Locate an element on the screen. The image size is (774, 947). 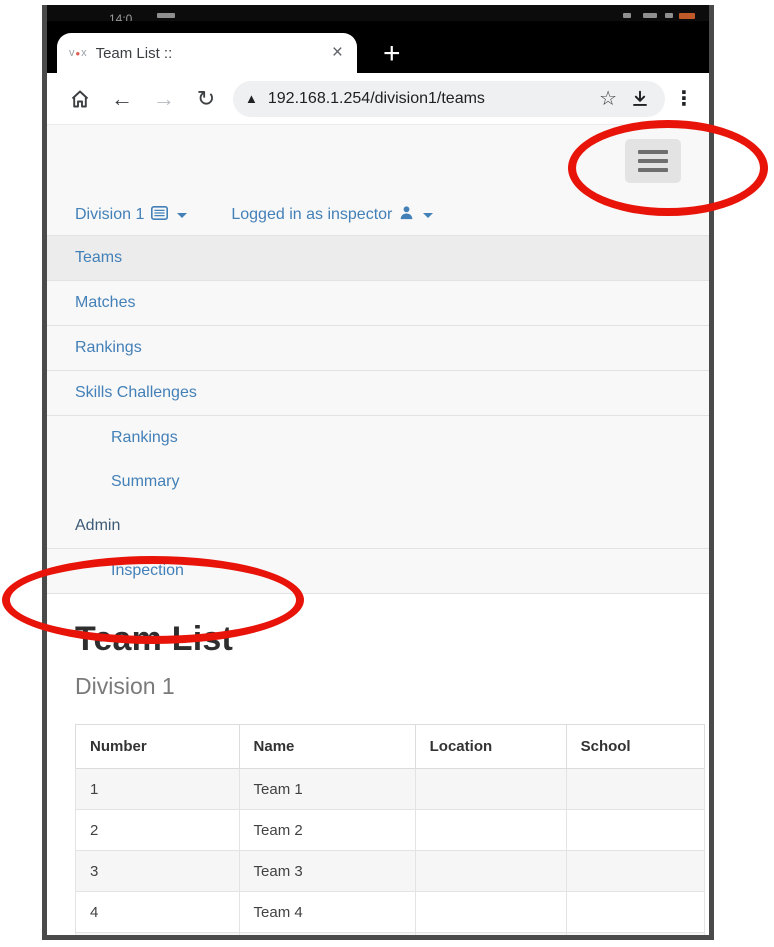
status-misc-icon is located at coordinates (669, 15).